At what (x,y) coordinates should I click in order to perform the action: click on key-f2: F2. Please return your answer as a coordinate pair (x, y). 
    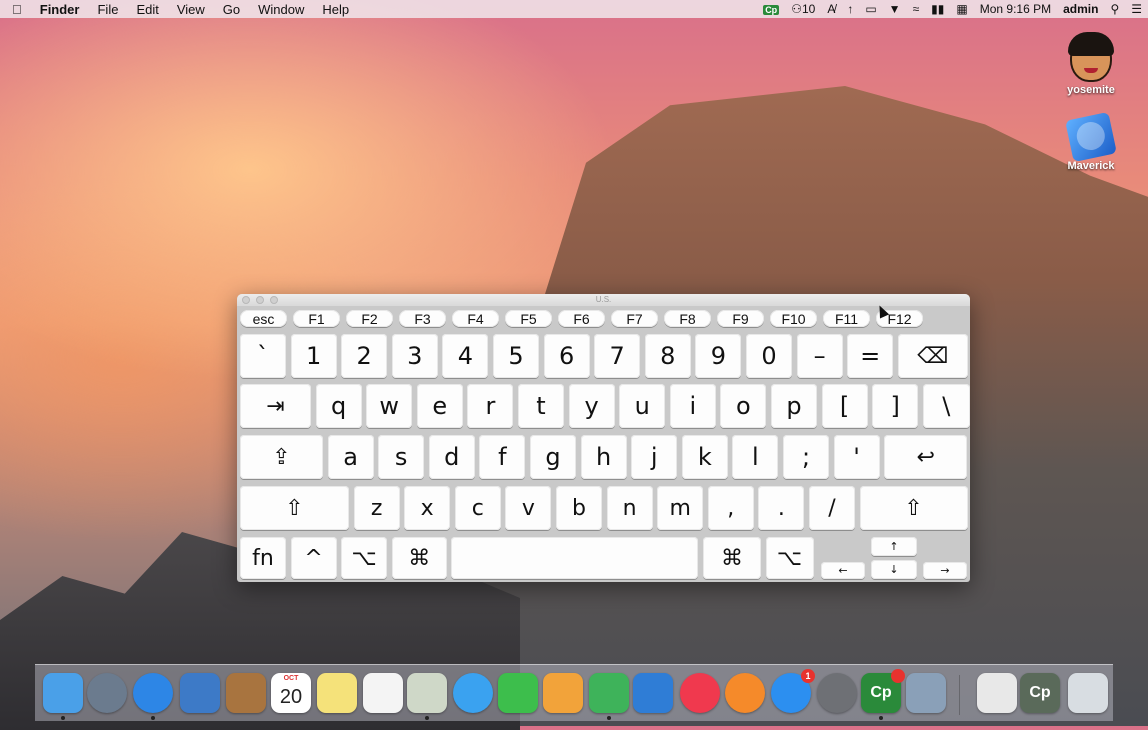
    Looking at the image, I should click on (369, 318).